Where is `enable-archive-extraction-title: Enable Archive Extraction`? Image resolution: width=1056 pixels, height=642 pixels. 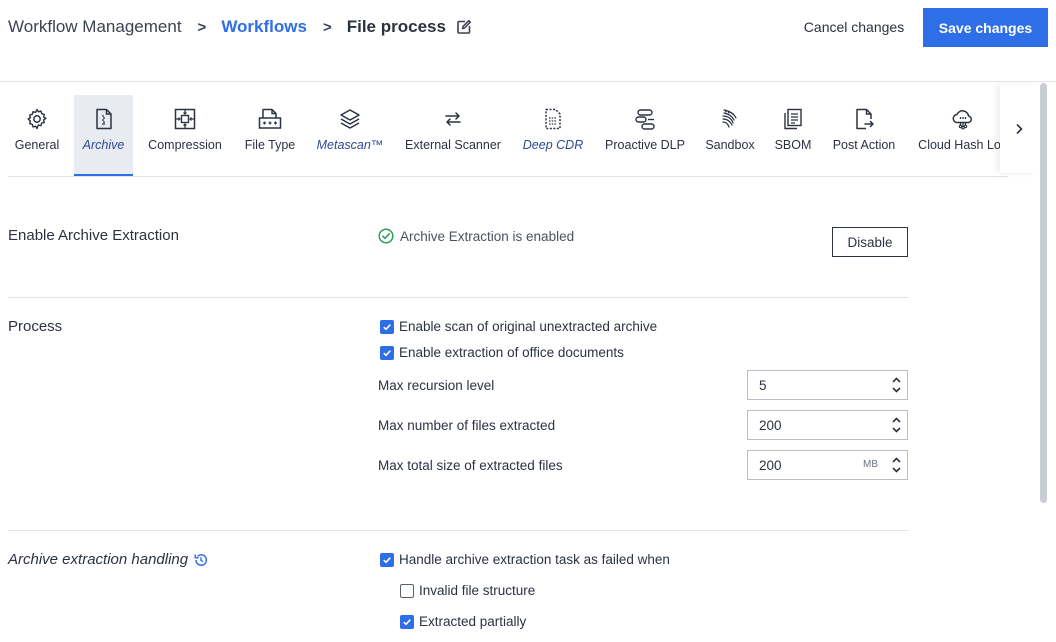 enable-archive-extraction-title: Enable Archive Extraction is located at coordinates (93, 235).